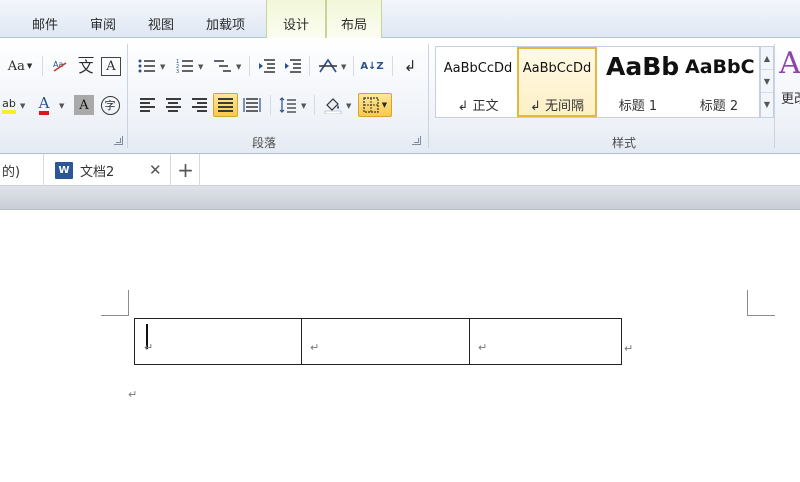 Image resolution: width=800 pixels, height=482 pixels. Describe the element at coordinates (288, 105) in the screenshot. I see `line-spacing-button` at that location.